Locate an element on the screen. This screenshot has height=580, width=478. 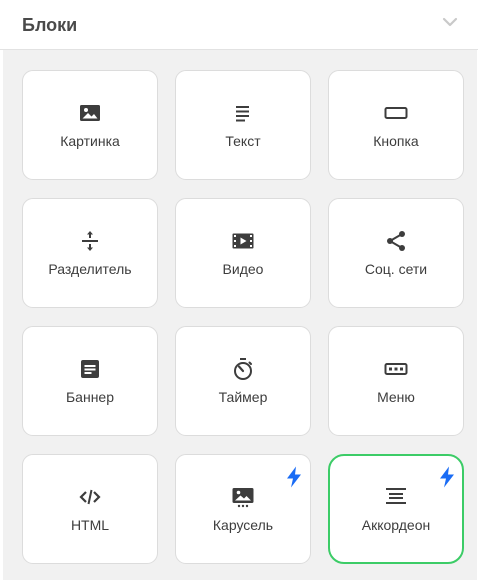
menu-icon is located at coordinates (396, 369).